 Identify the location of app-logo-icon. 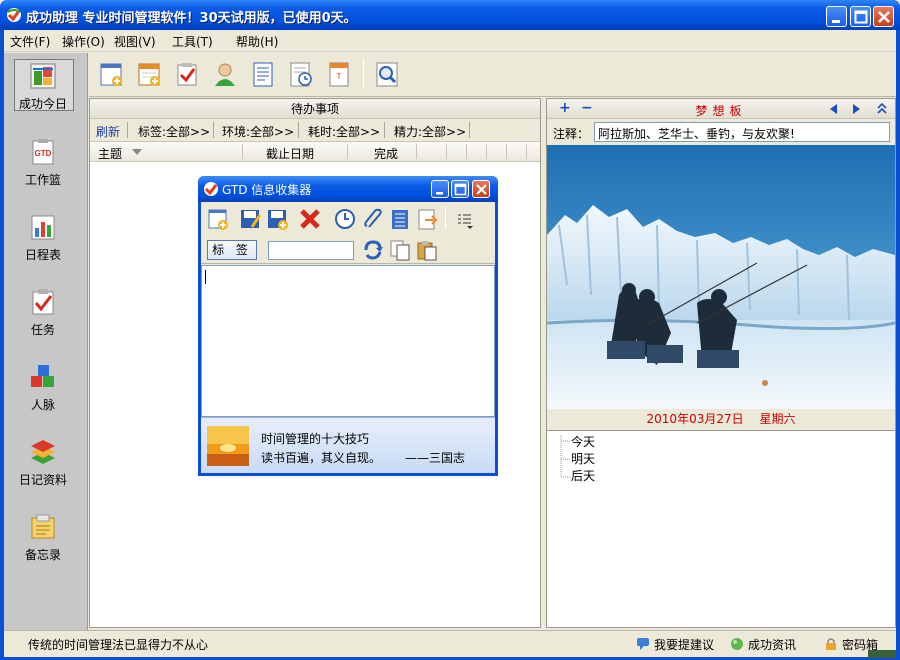
(14, 15).